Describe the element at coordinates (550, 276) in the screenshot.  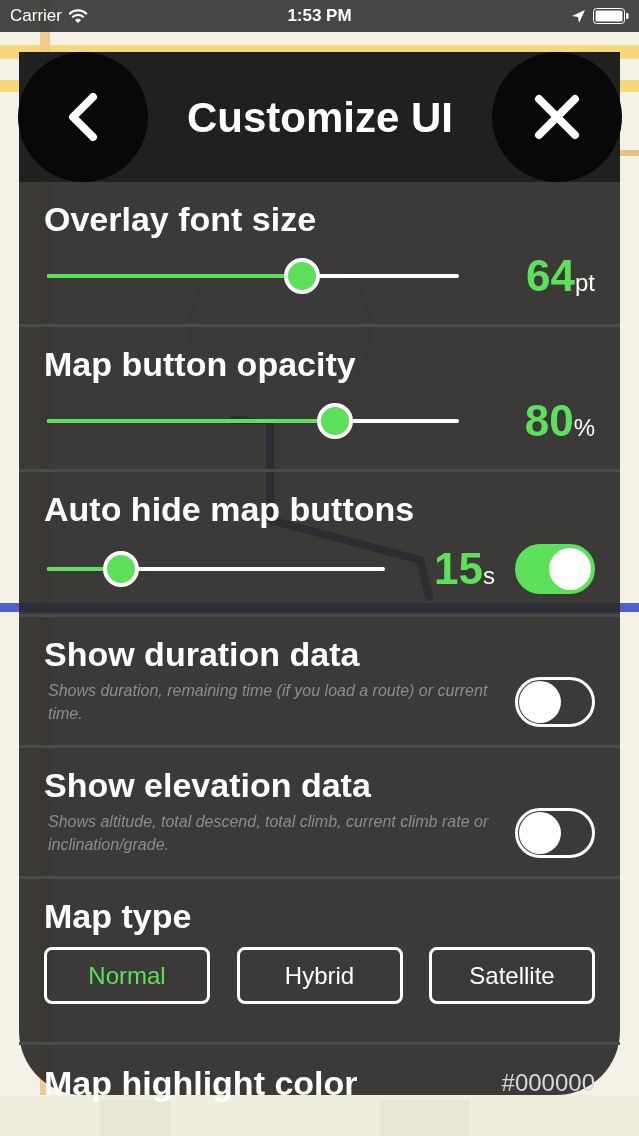
I see `setting-value: 64` at that location.